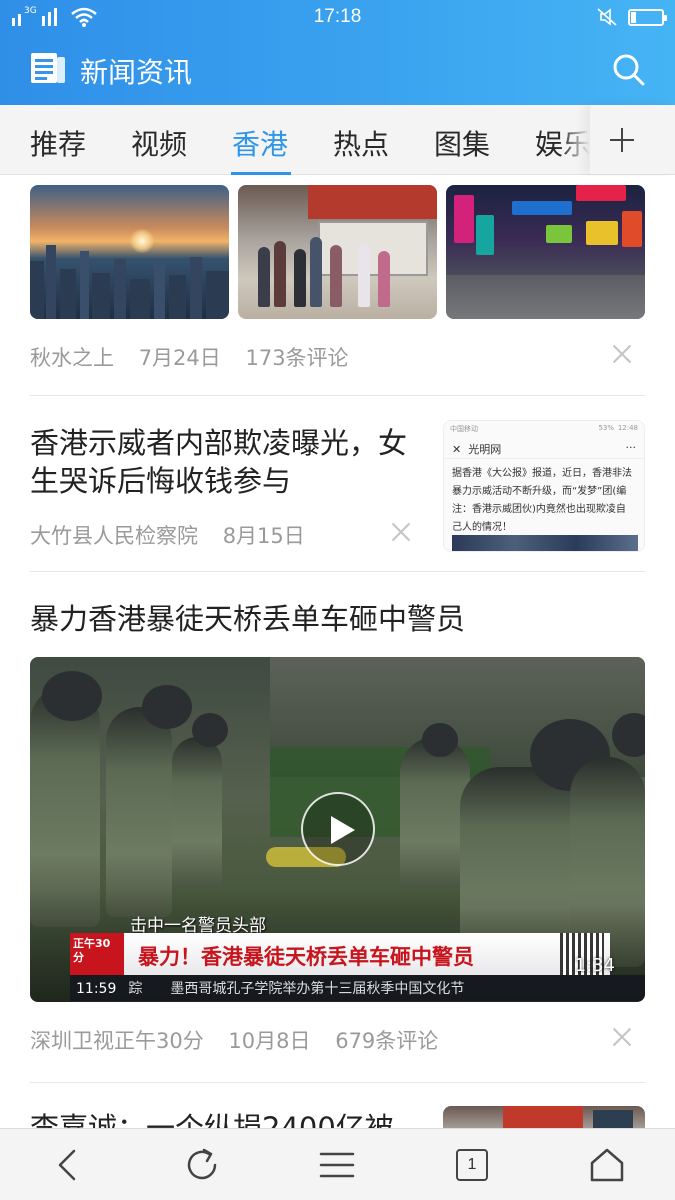 Image resolution: width=675 pixels, height=1200 pixels. What do you see at coordinates (129, 252) in the screenshot?
I see `gallery-image-skyline` at bounding box center [129, 252].